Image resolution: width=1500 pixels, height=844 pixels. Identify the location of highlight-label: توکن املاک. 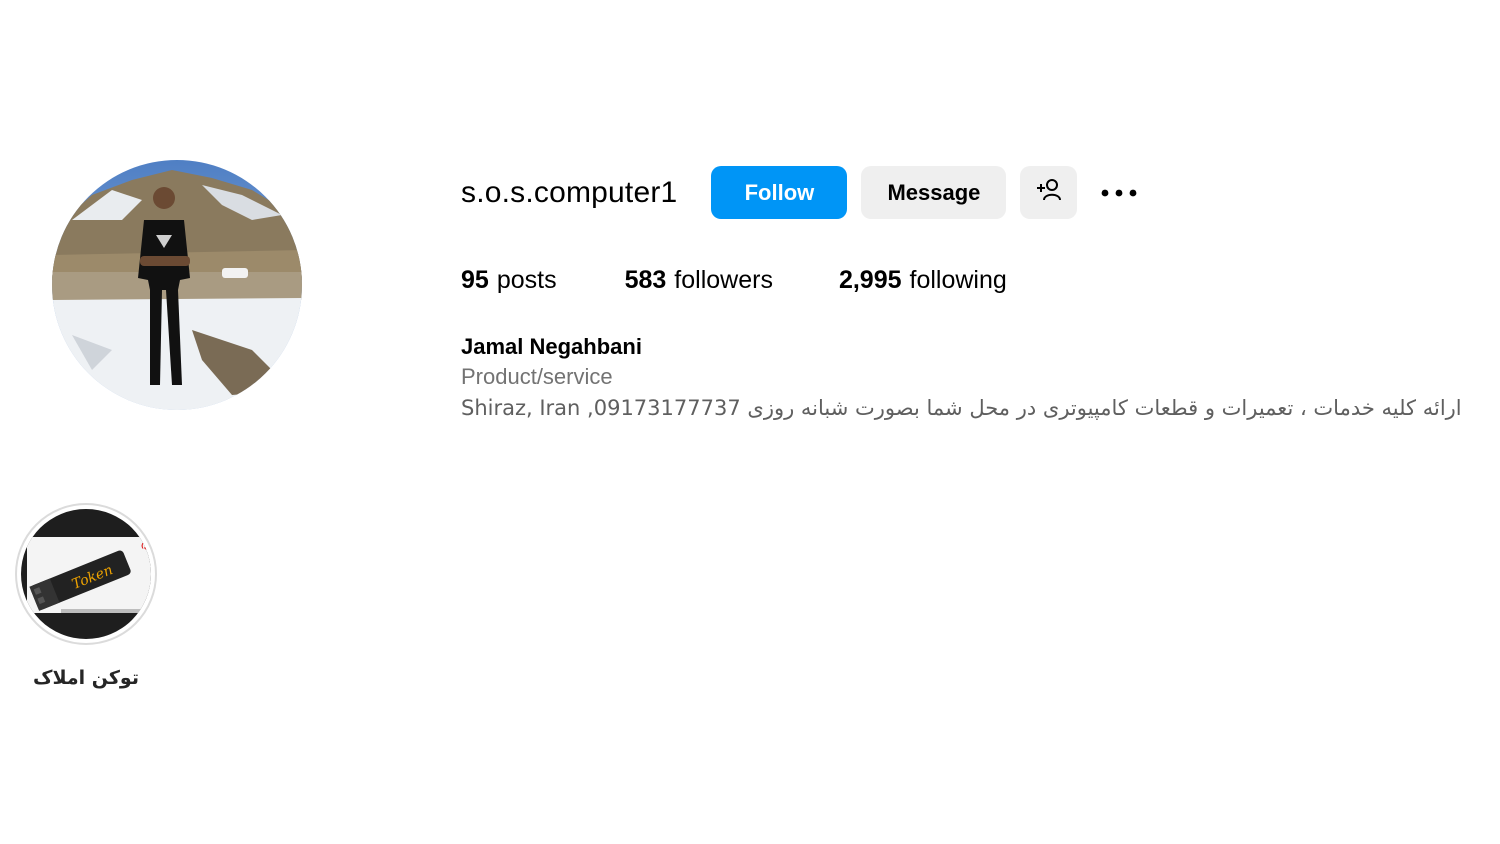
(86, 678).